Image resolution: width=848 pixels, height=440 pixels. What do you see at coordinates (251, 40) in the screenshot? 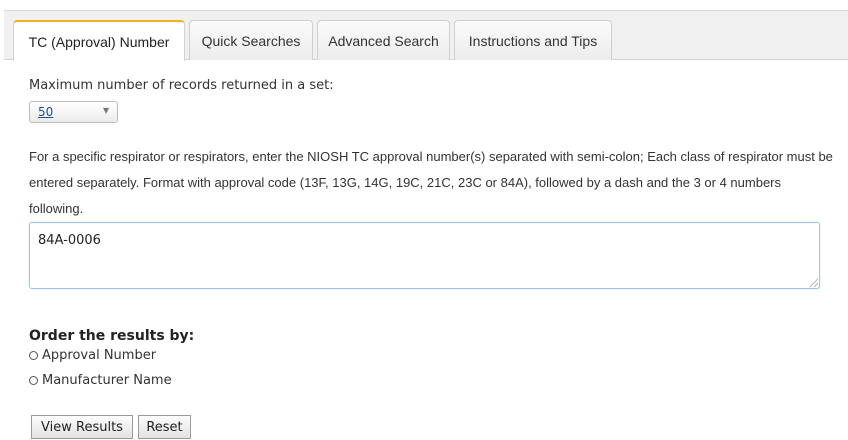
I see `tab-quick-searches: Quick Searches` at bounding box center [251, 40].